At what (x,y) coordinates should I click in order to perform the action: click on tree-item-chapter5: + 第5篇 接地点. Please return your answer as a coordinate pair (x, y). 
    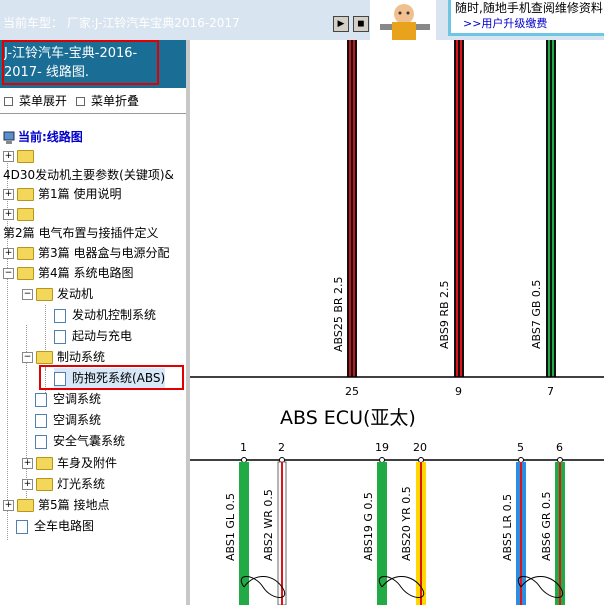
    Looking at the image, I should click on (56, 505).